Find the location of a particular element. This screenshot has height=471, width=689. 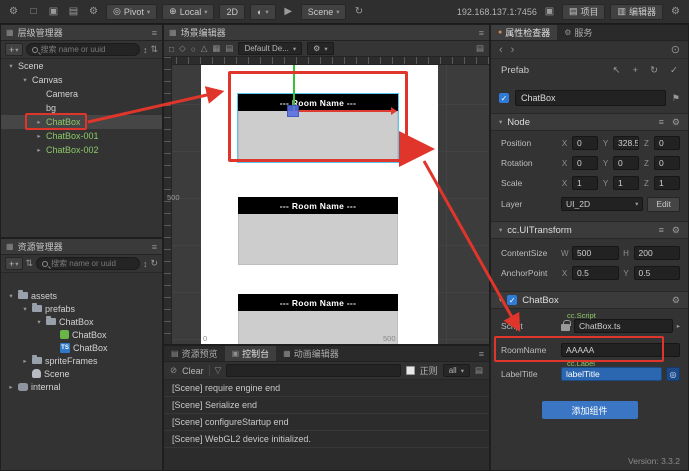

clear-label: Clear is located at coordinates (193, 371).